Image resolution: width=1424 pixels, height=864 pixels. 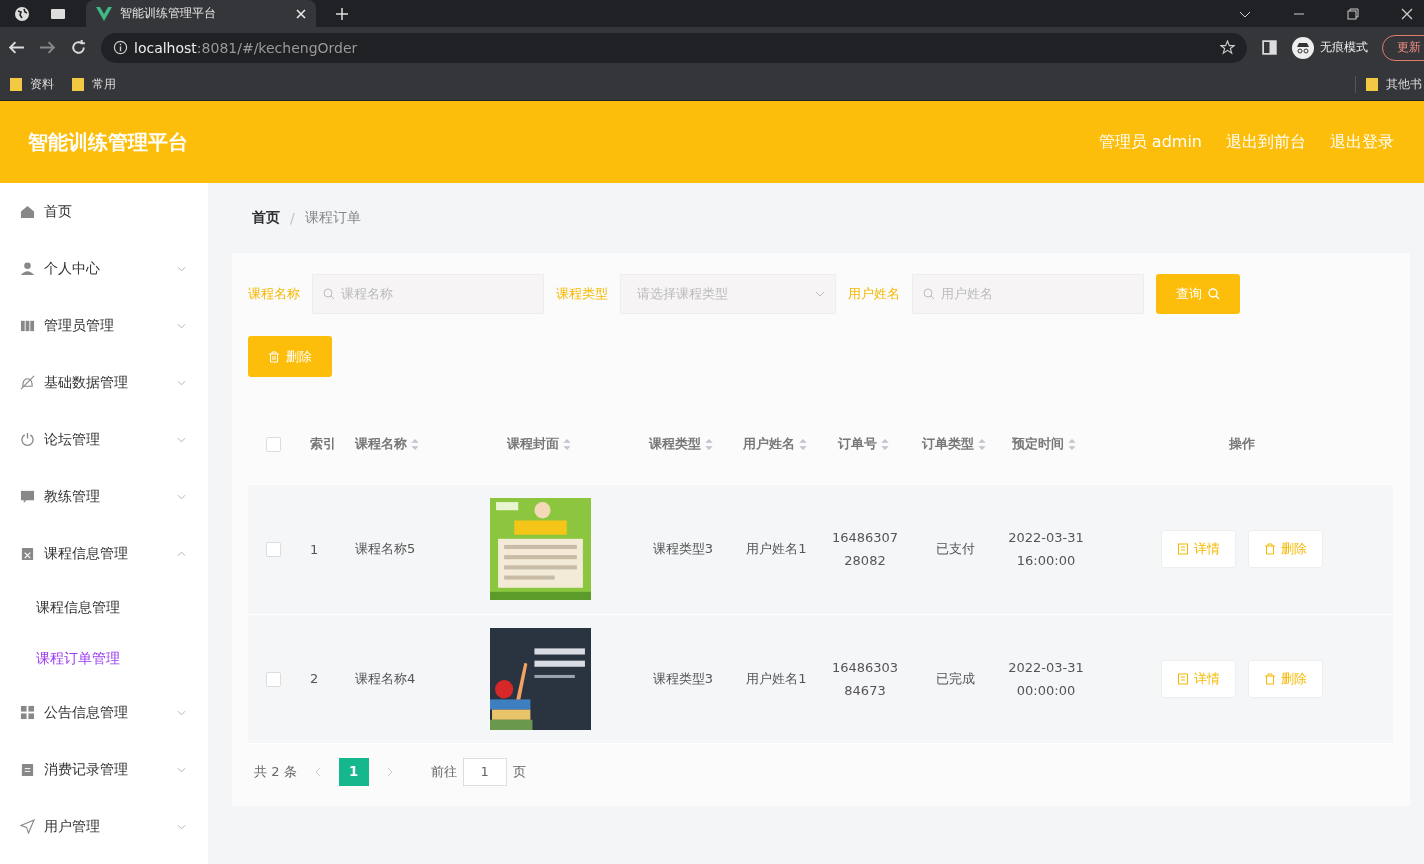 I want to click on column-header: 订单号, so click(x=865, y=444).